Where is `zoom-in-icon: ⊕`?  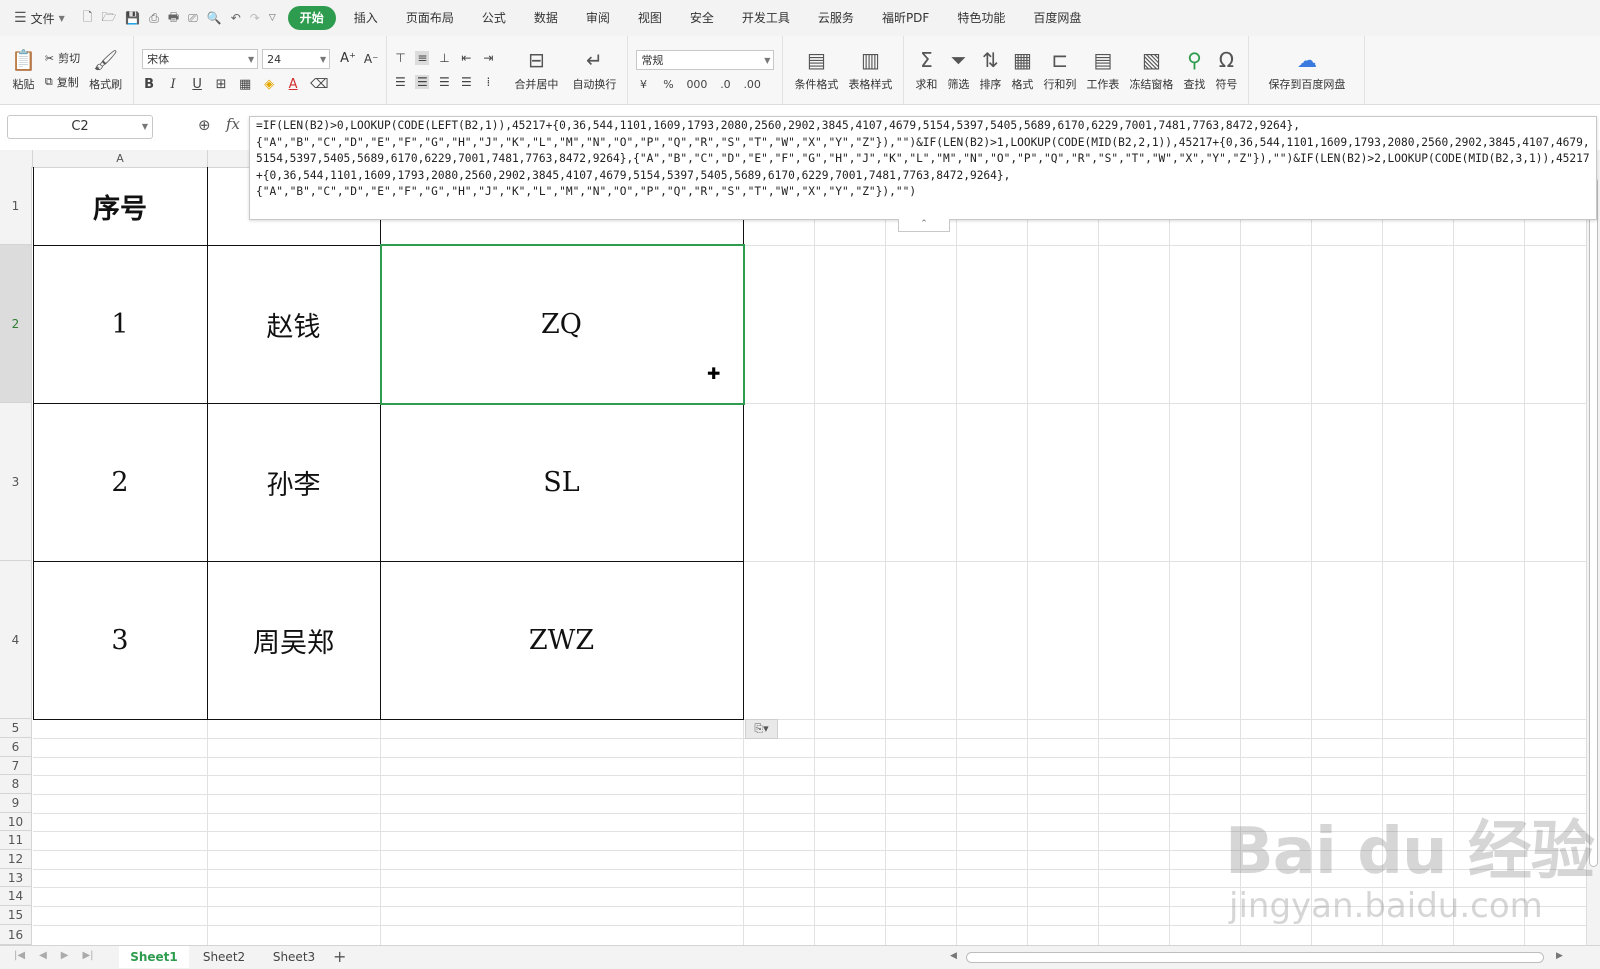
zoom-in-icon: ⊕ is located at coordinates (204, 125).